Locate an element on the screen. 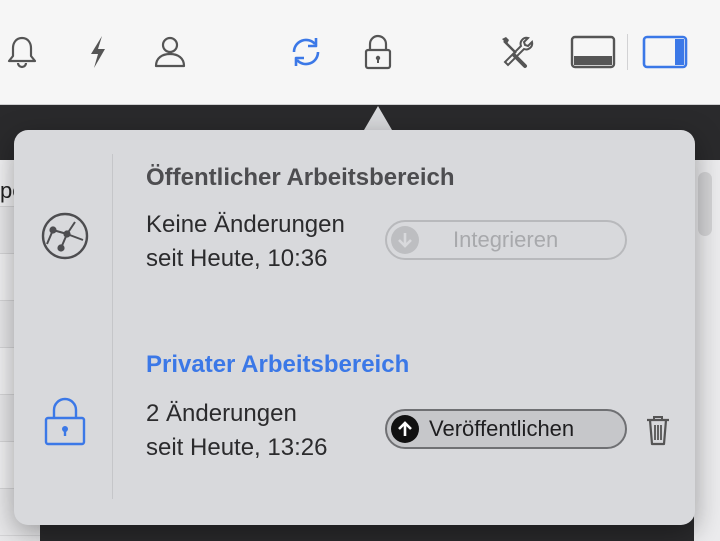 This screenshot has height=541, width=720. public-status-line1: Keine Änderungen is located at coordinates (245, 224).